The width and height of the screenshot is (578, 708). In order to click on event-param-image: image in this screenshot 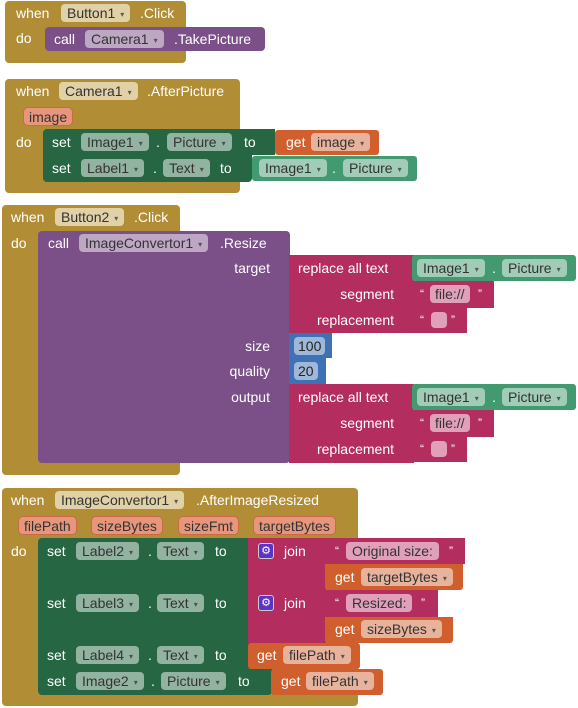, I will do `click(48, 116)`.